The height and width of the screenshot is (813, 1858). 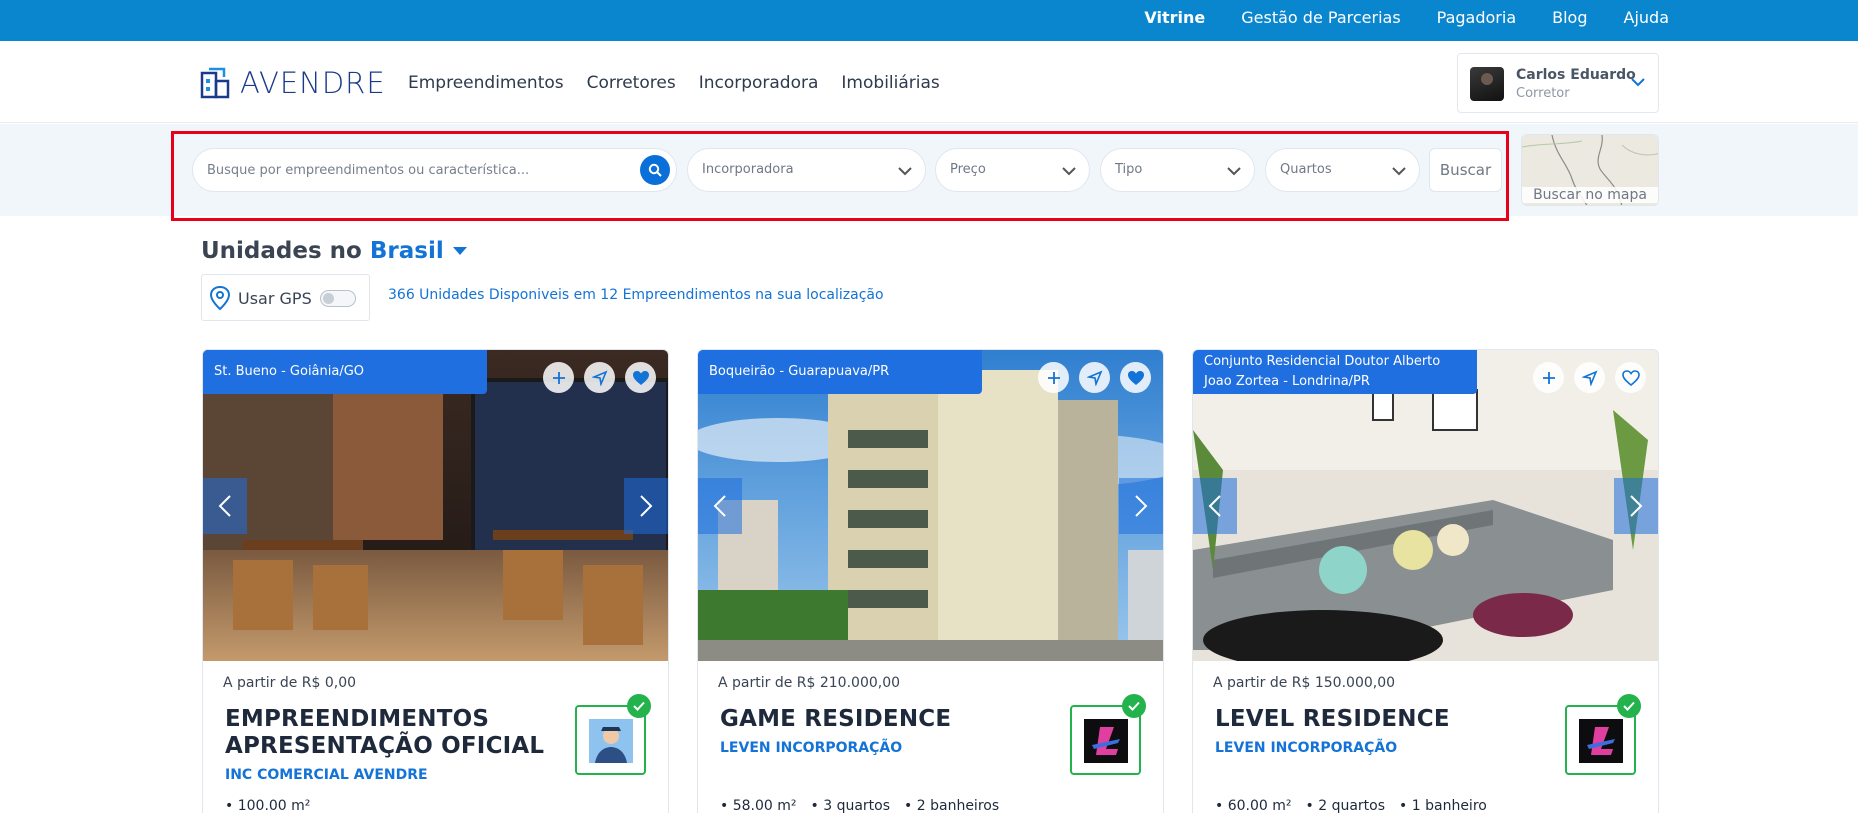 I want to click on builder-avatar-icon, so click(x=611, y=741).